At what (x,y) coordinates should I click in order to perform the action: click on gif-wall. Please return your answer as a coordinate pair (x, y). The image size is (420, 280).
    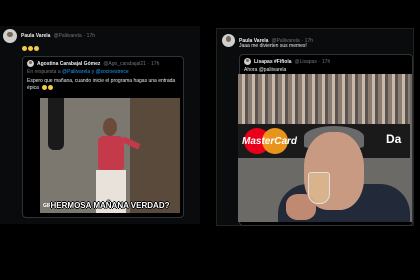
    Looking at the image, I should click on (155, 155).